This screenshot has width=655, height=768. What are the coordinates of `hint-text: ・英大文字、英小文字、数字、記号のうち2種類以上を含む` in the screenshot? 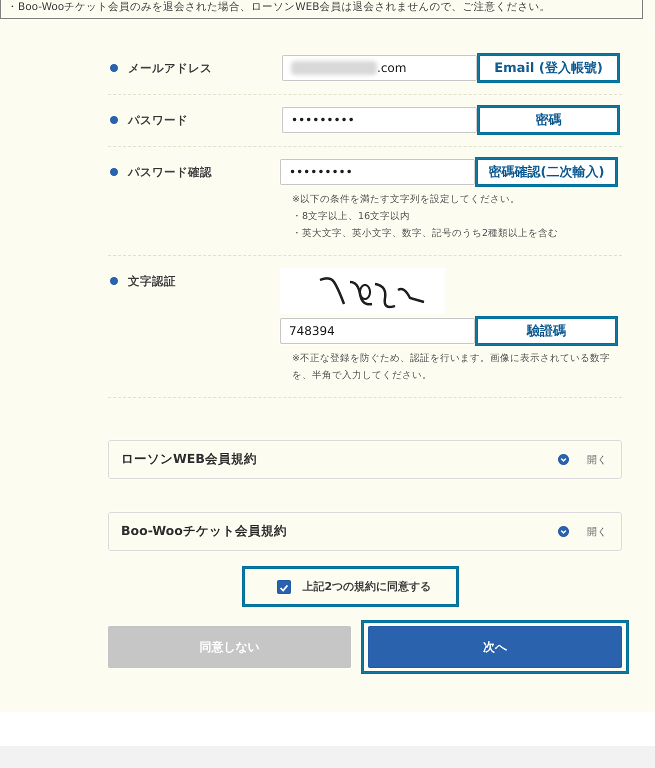 It's located at (426, 234).